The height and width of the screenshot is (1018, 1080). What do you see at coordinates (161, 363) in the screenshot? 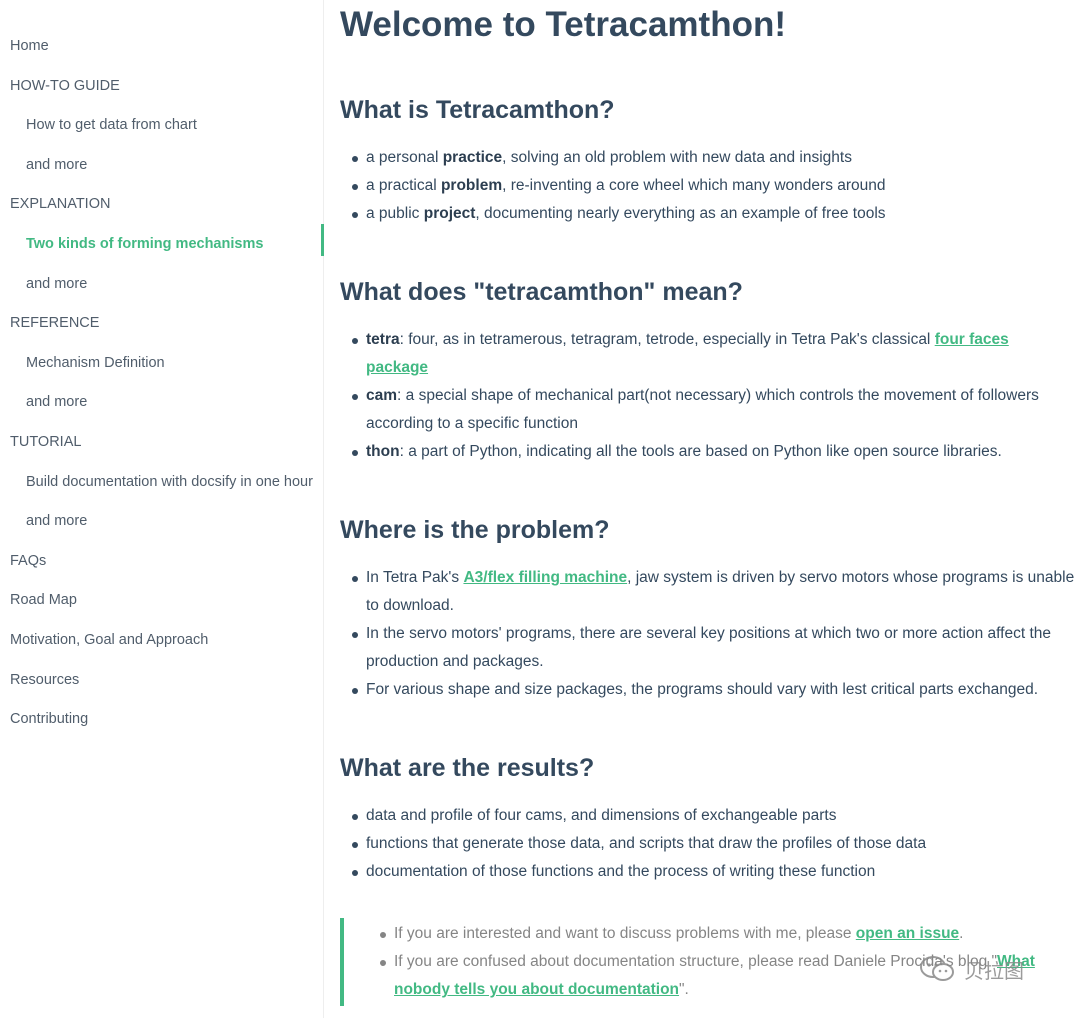
I see `sidebar-item-mechanism-definition: Mechanism Definition` at bounding box center [161, 363].